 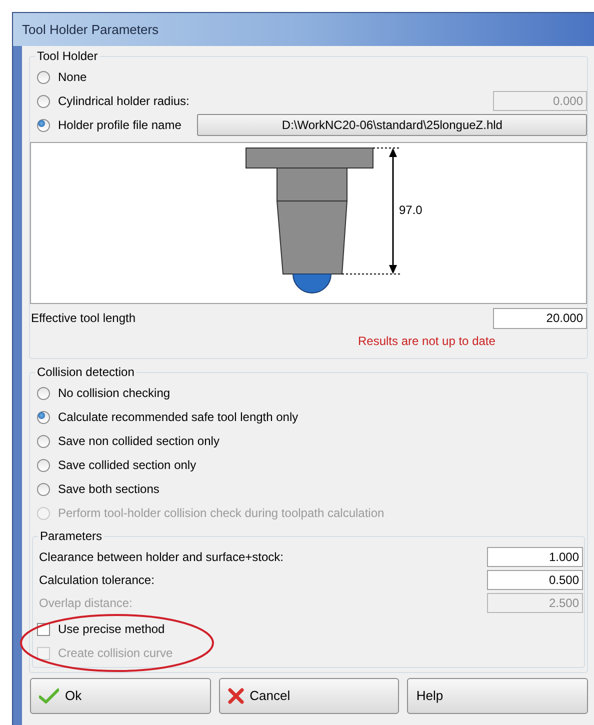 What do you see at coordinates (90, 29) in the screenshot?
I see `window-title: Tool Holder Parameters` at bounding box center [90, 29].